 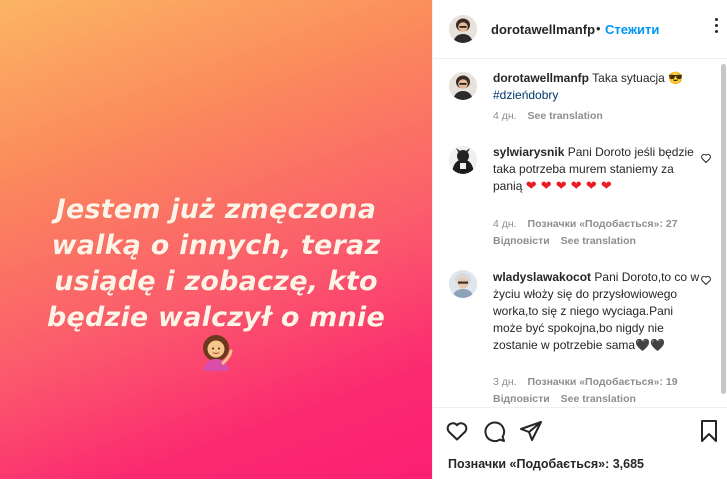 What do you see at coordinates (216, 245) in the screenshot?
I see `quote-line: walką o innych, teraz` at bounding box center [216, 245].